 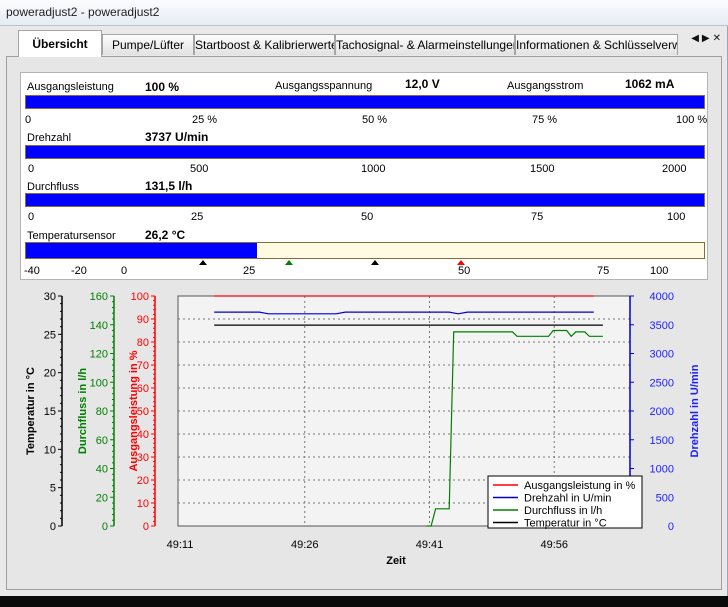 What do you see at coordinates (99, 297) in the screenshot?
I see `durchfluss-tick-label-8: 160` at bounding box center [99, 297].